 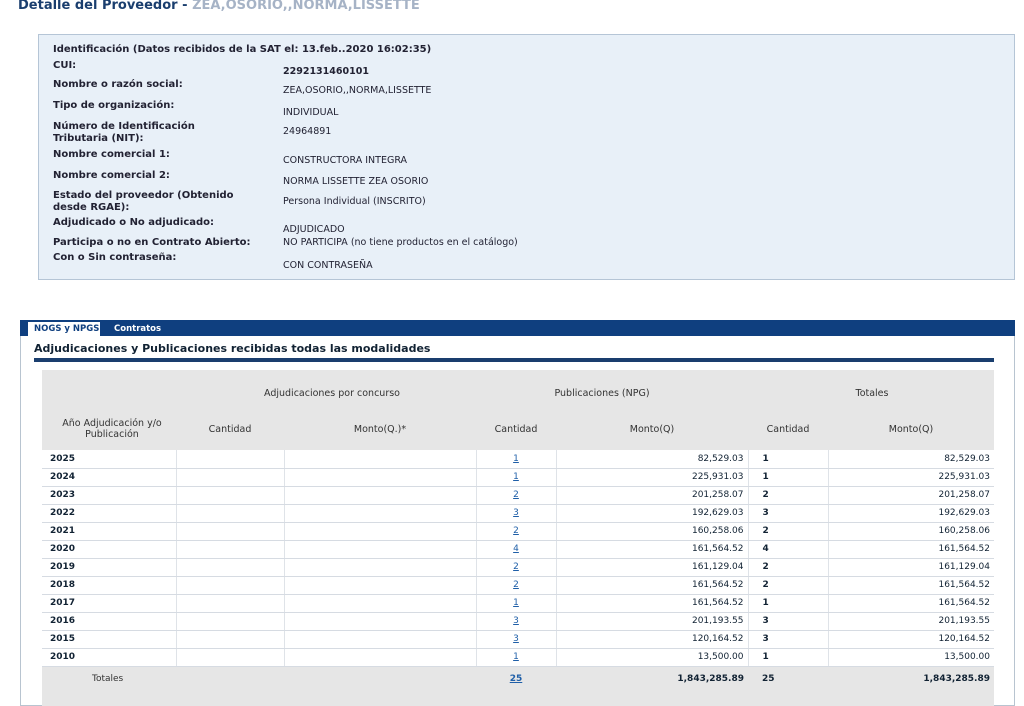 What do you see at coordinates (111, 175) in the screenshot?
I see `nombre-comercial-2-label: Nombre comercial 2:` at bounding box center [111, 175].